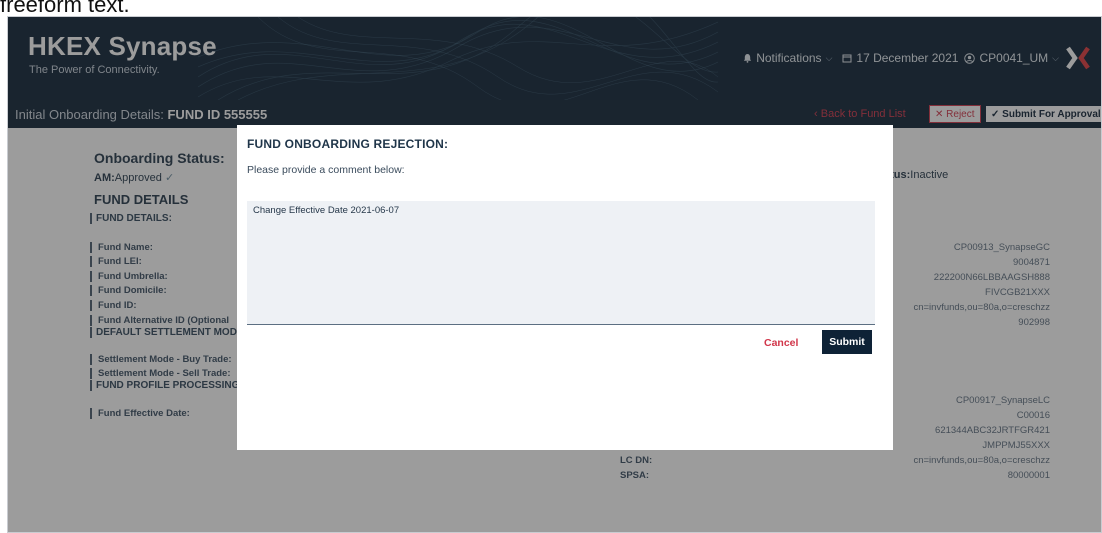  I want to click on modal-prompt: Please provide a comment below:, so click(326, 170).